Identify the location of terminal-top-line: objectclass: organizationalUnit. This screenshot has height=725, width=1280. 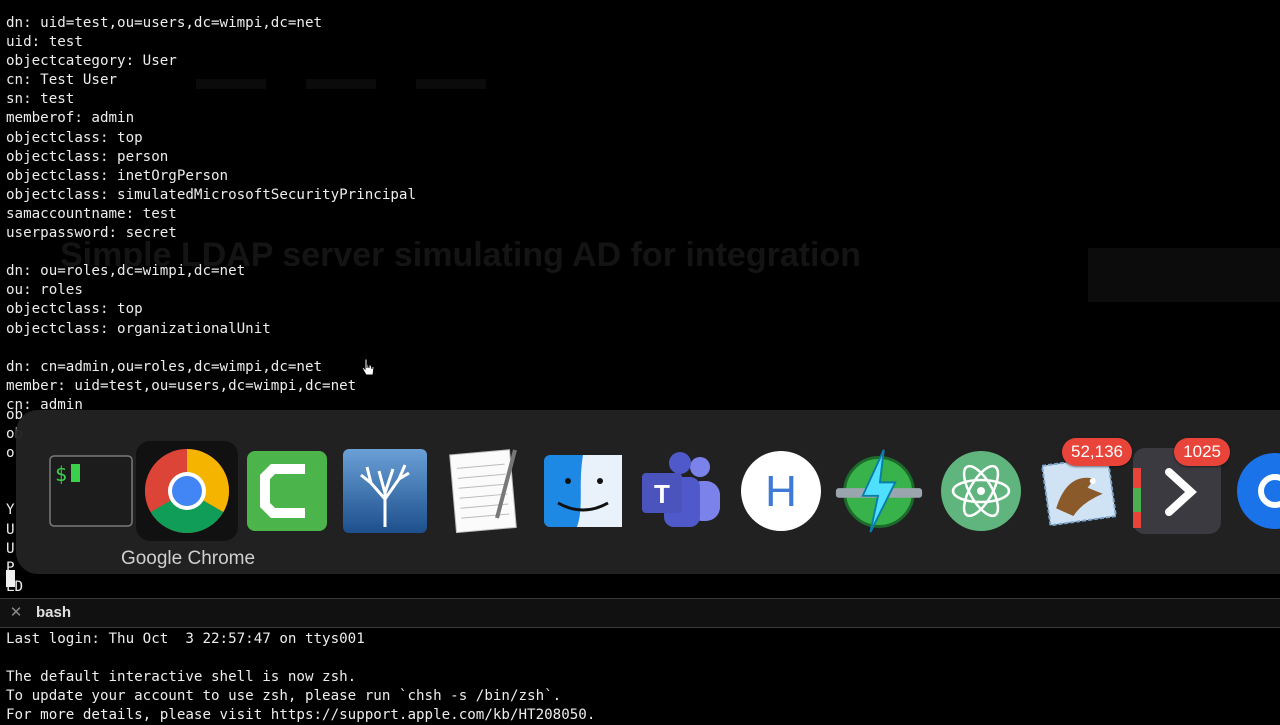
(138, 328).